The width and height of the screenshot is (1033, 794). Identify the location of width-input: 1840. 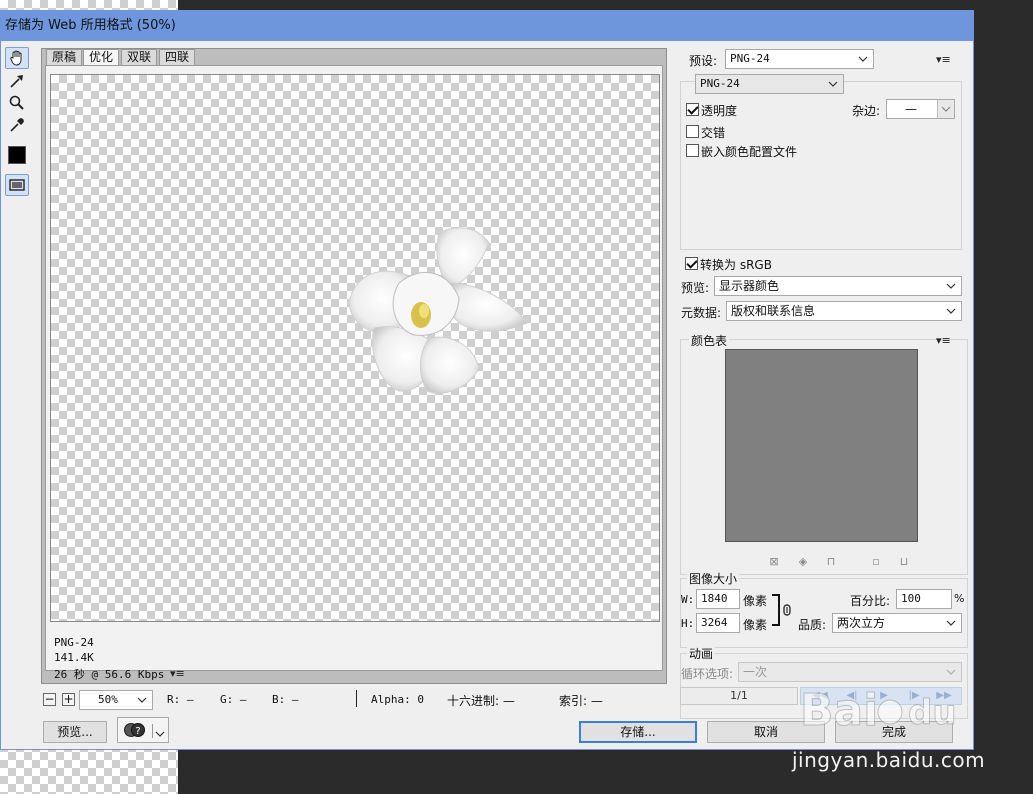
(718, 599).